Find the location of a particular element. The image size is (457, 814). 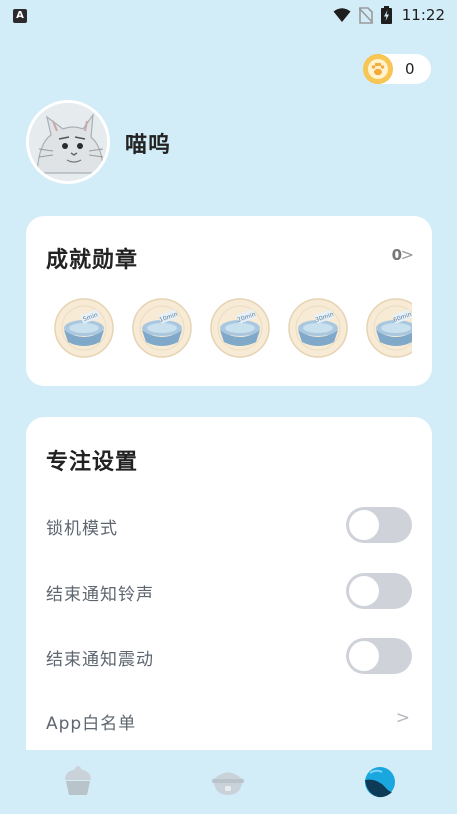

wifi-icon is located at coordinates (342, 15).